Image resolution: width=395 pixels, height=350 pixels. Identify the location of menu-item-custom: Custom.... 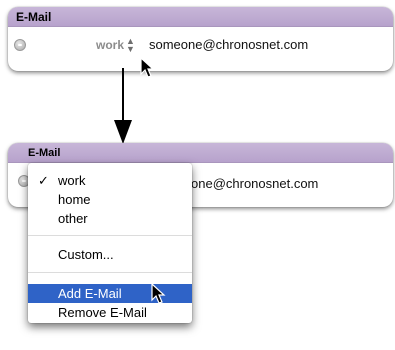
(110, 254).